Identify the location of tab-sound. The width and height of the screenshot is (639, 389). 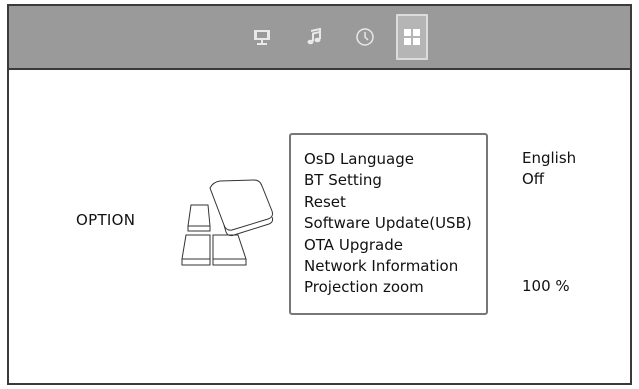
(314, 37).